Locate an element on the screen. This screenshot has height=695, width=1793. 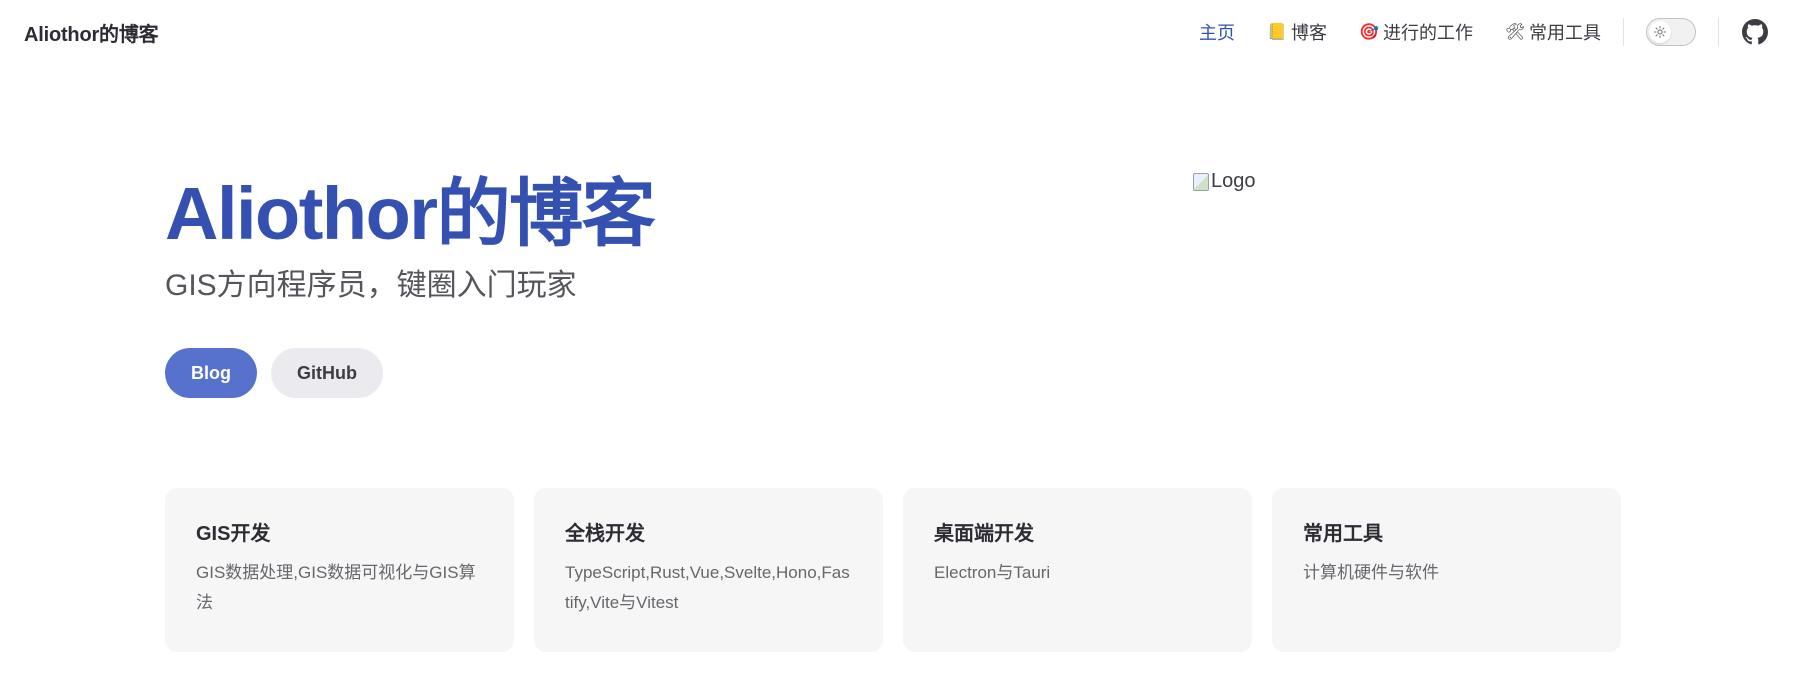
nav-links: 主页 📒 博客 🎯 进行的工作 🛠 常用工具 is located at coordinates (1400, 32).